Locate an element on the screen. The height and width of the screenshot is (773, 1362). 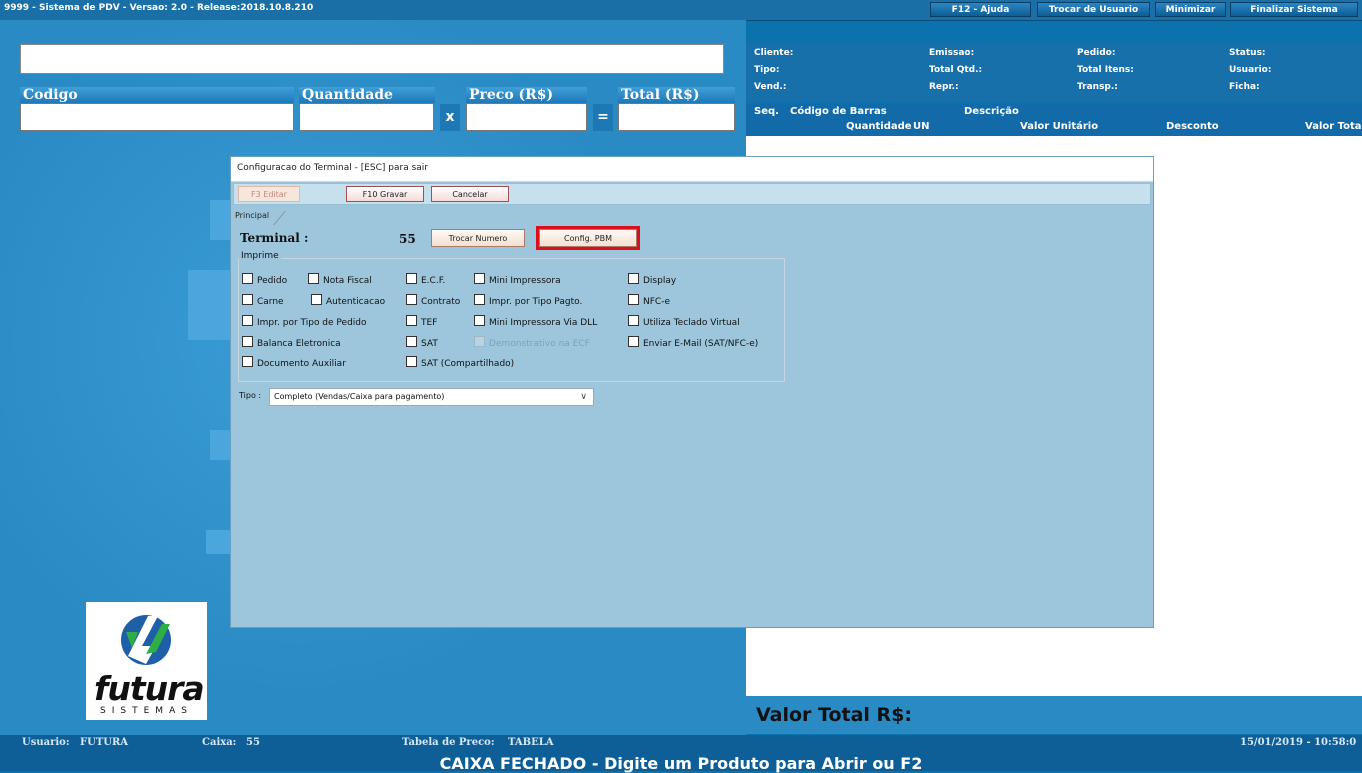
col-desconto: Desconto is located at coordinates (1192, 126).